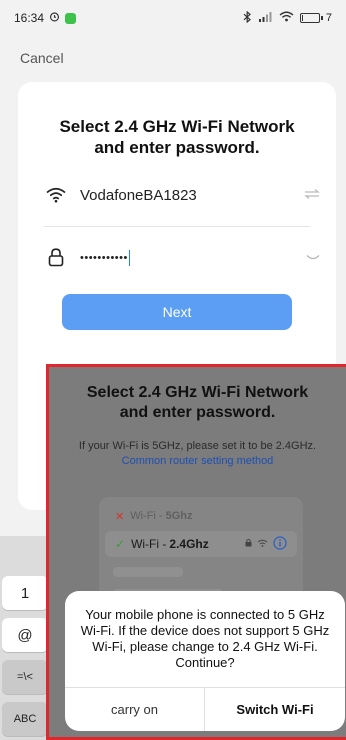  I want to click on wifi-5g-band: 5Ghz, so click(179, 516).